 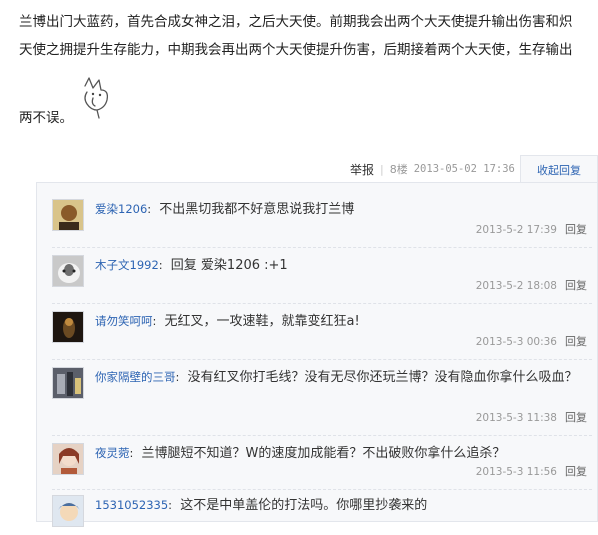 I want to click on reply-text: 兰博腿短不知道？W的速度加成能看？不出破败你拿什么追杀？, so click(x=323, y=453).